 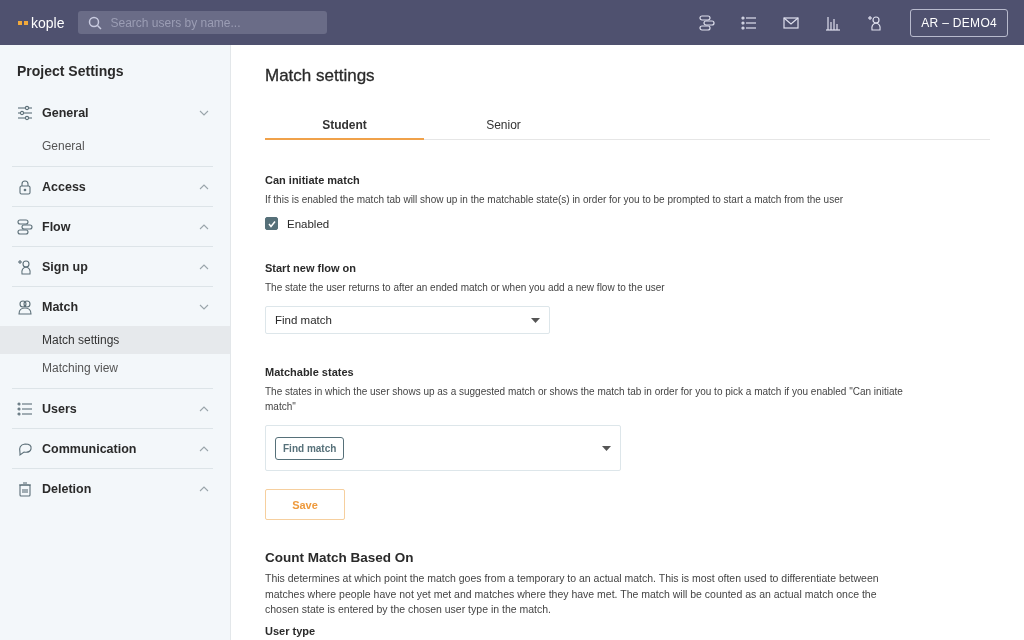 What do you see at coordinates (112, 408) in the screenshot?
I see `sidebar-section: Users` at bounding box center [112, 408].